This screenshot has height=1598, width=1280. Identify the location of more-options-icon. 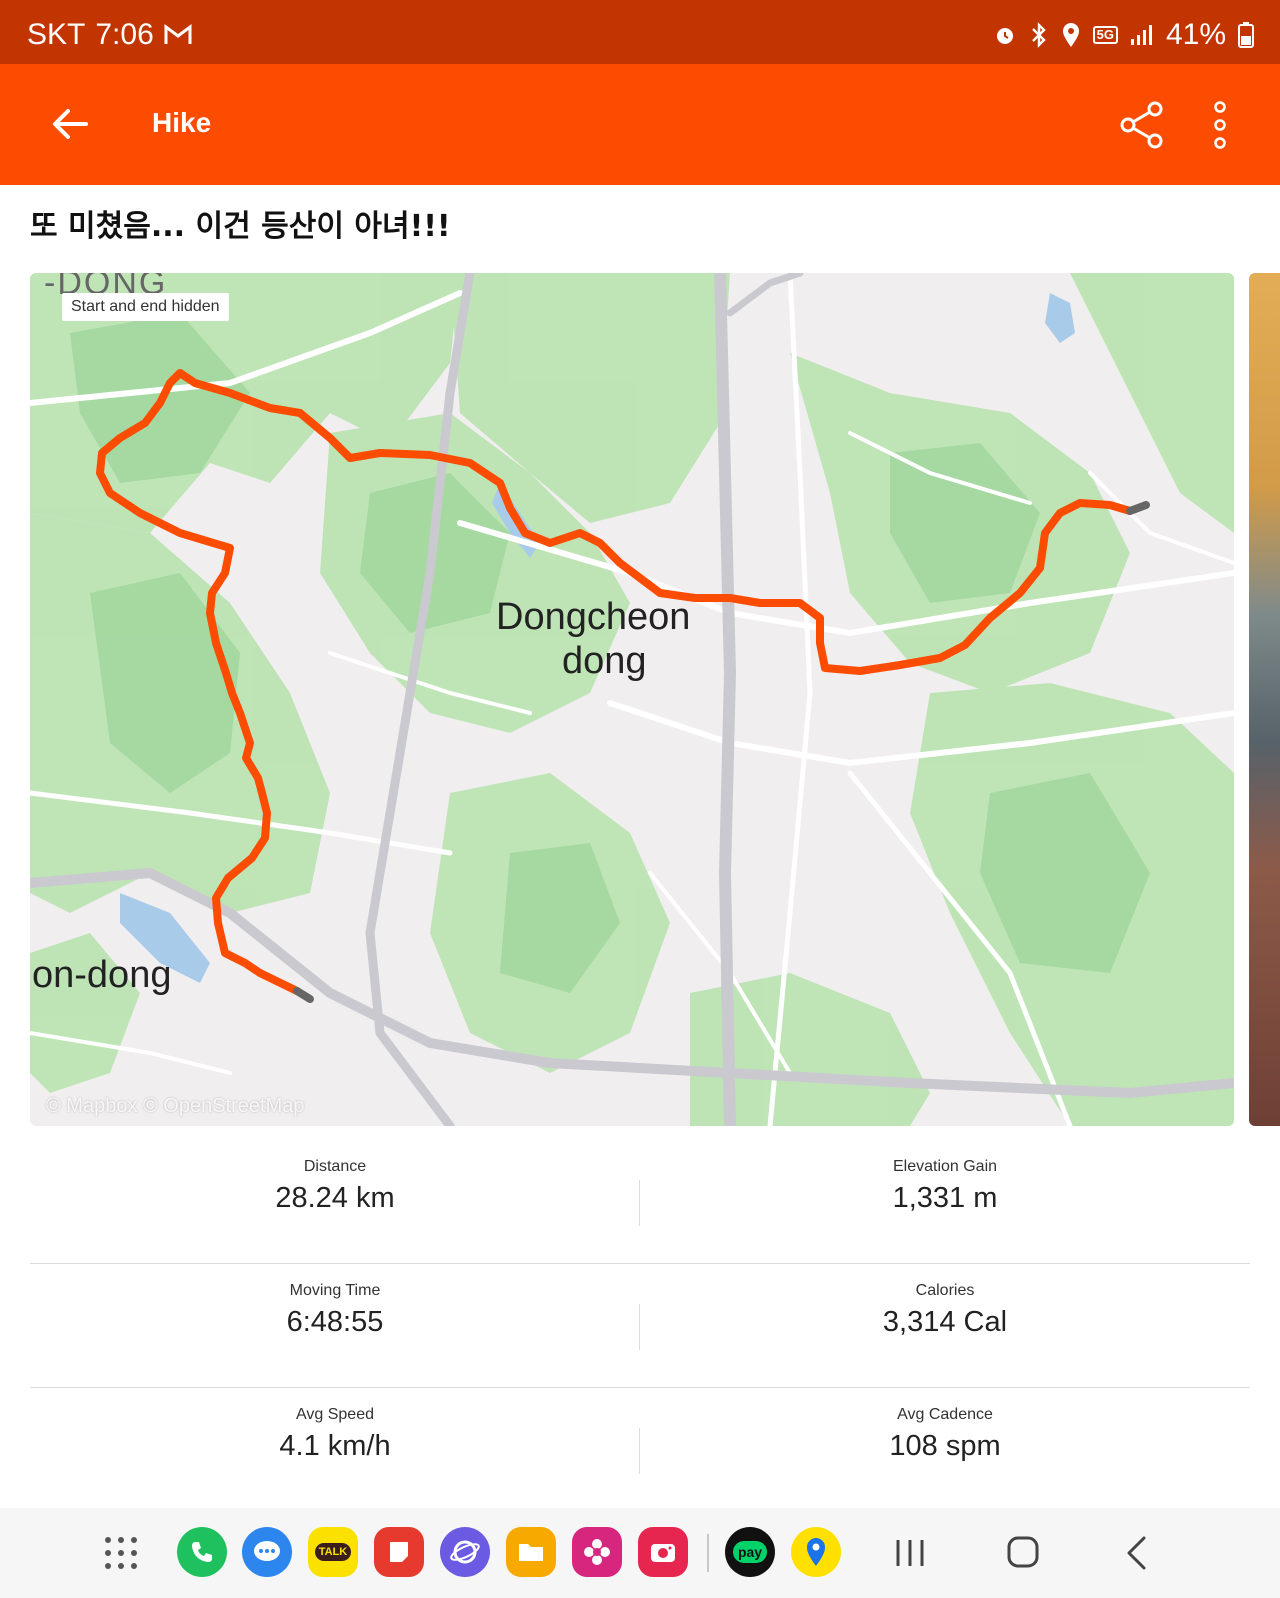
(1220, 125).